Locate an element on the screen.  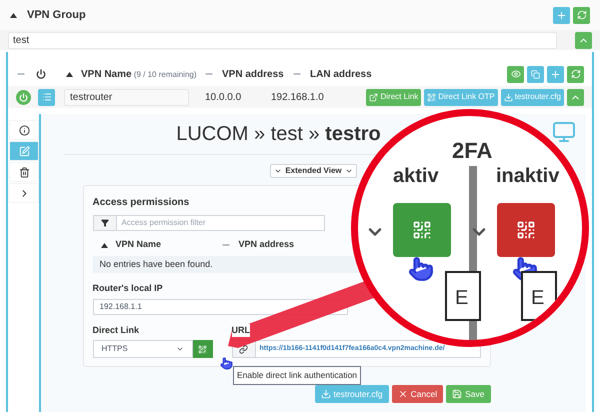
external-link-icon is located at coordinates (373, 97).